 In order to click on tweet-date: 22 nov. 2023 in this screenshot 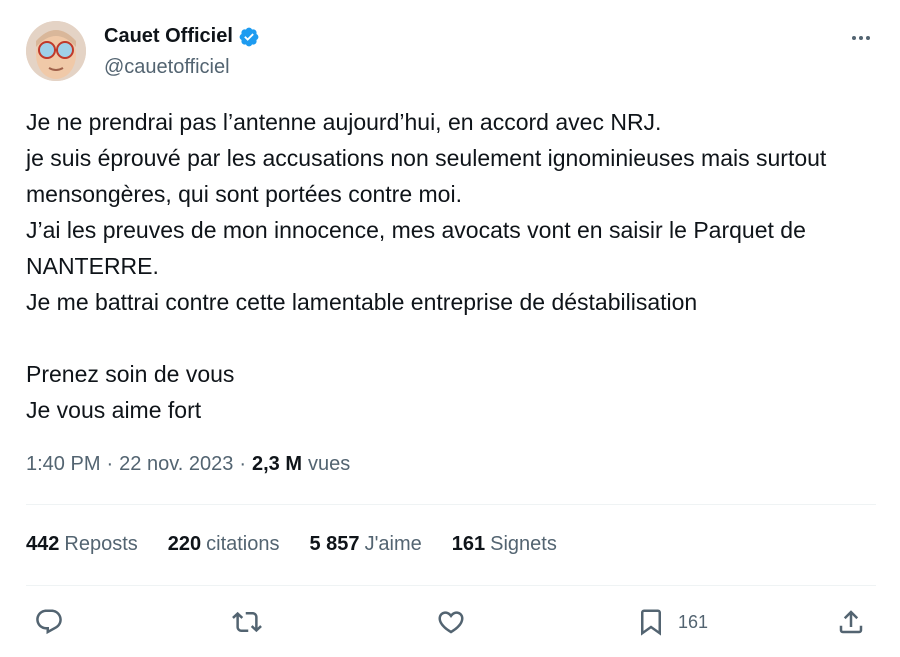, I will do `click(176, 464)`.